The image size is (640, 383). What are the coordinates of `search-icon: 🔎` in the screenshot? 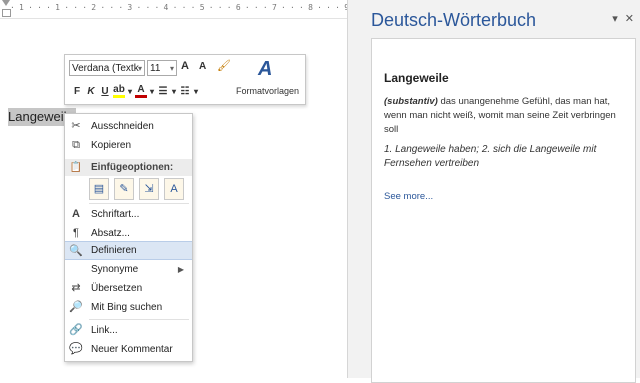 It's located at (76, 307).